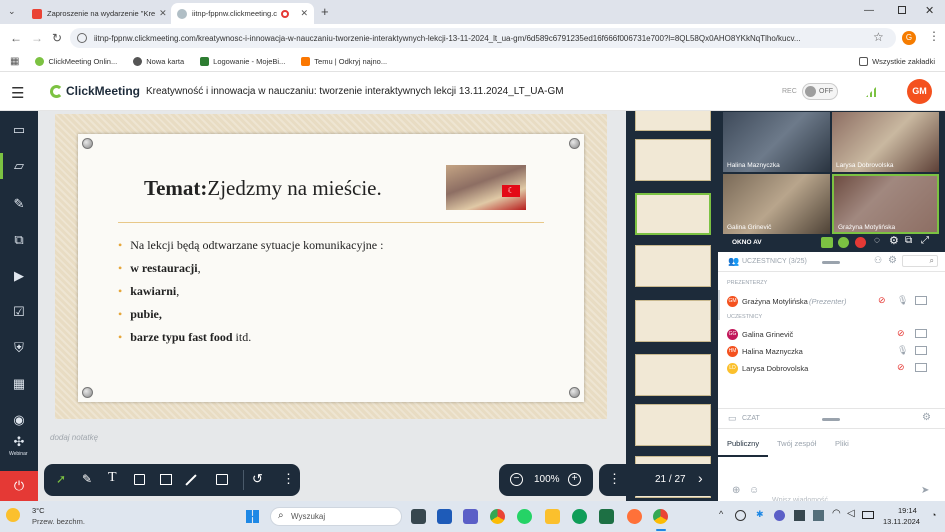 The height and width of the screenshot is (532, 945). I want to click on rectangle-icon, so click(166, 479).